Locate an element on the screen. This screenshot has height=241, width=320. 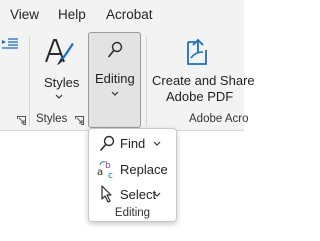
share-pdf-icon is located at coordinates (197, 51).